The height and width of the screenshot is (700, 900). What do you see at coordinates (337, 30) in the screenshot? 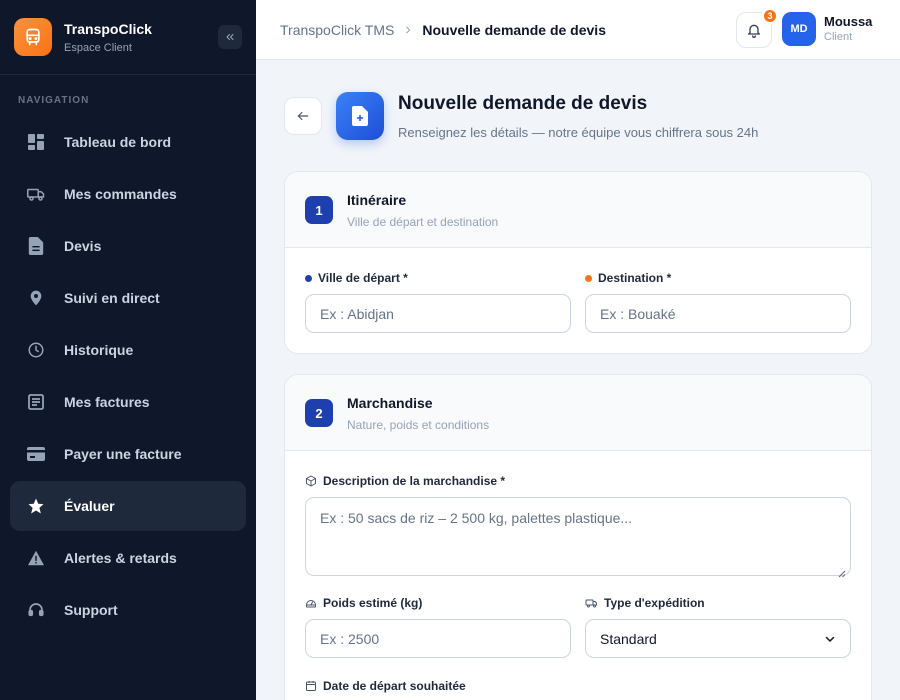
I see `breadcrumb-root-link: TranspoClick TMS` at bounding box center [337, 30].